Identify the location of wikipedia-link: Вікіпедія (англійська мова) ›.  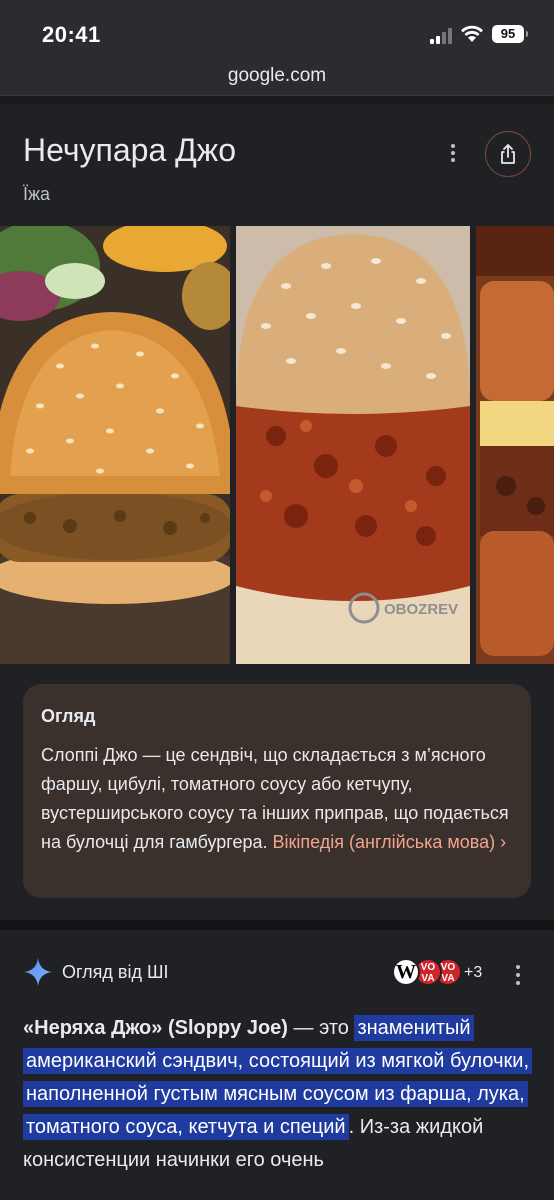
(390, 842).